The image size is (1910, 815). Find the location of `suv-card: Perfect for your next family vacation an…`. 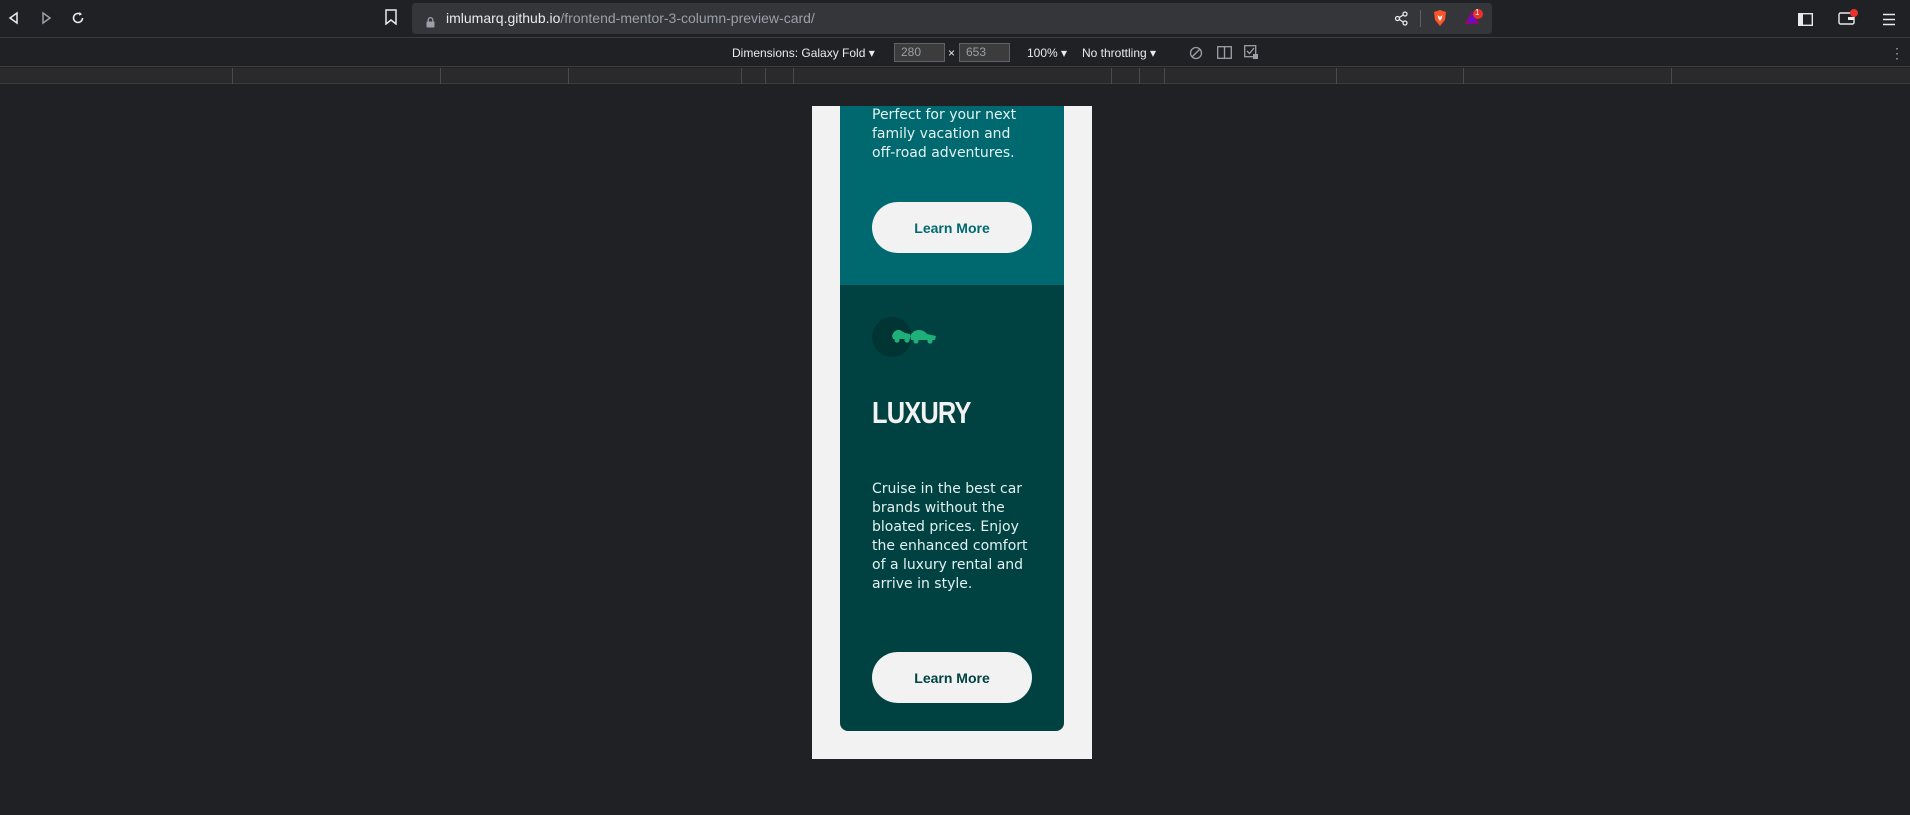

suv-card: Perfect for your next family vacation an… is located at coordinates (952, 195).